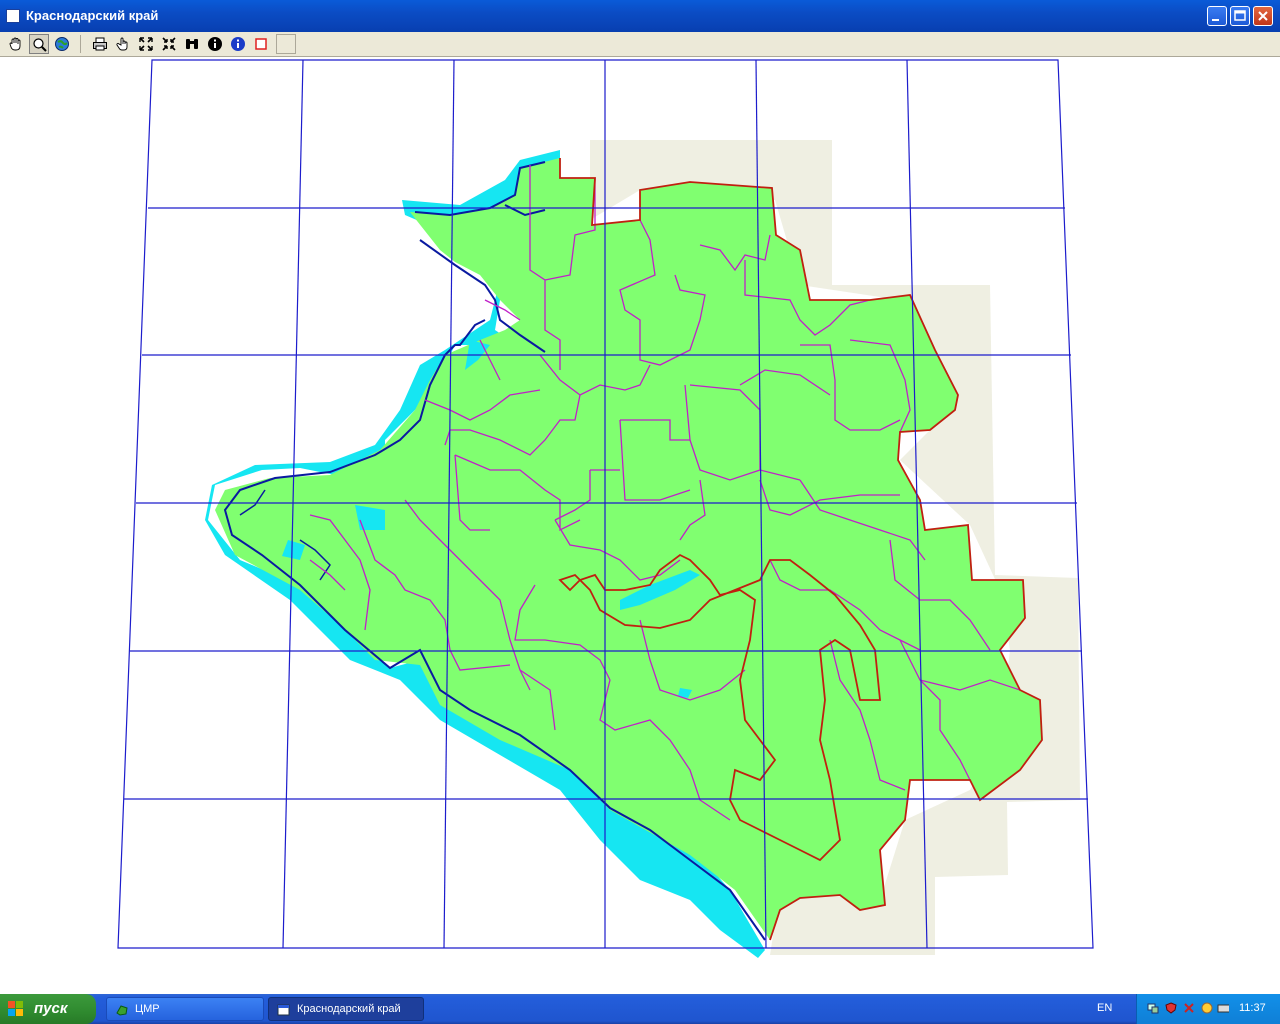  I want to click on pan-hand-icon, so click(16, 44).